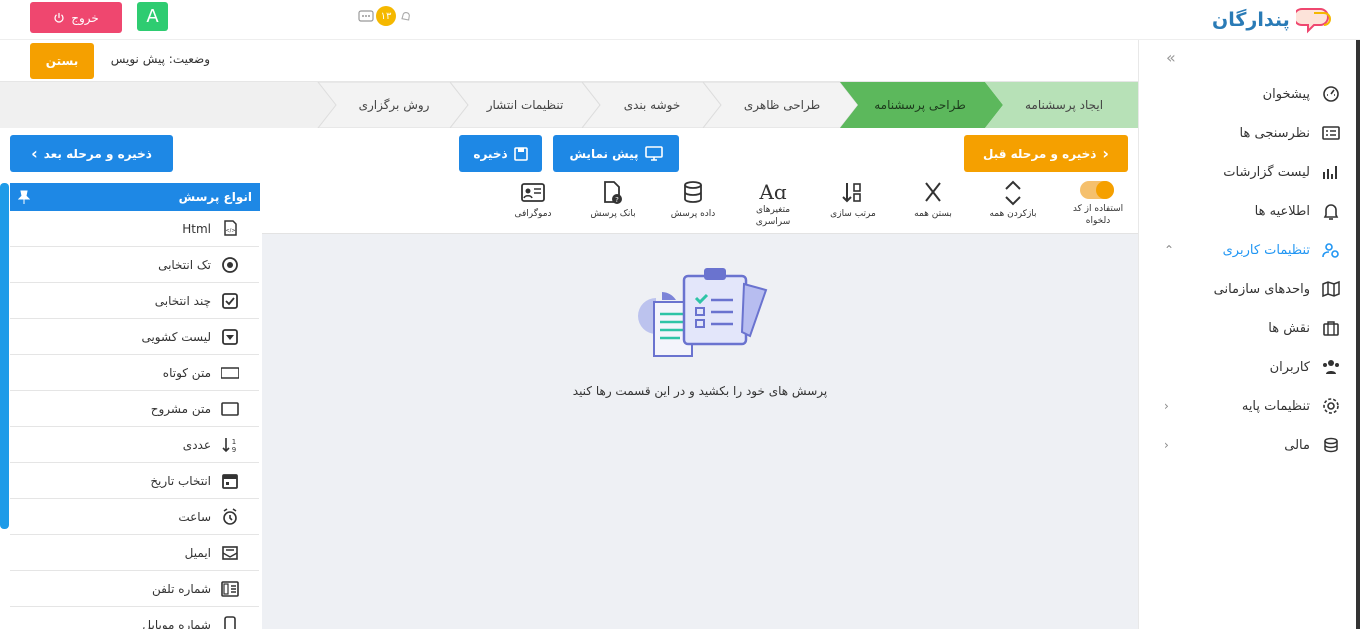 The image size is (1360, 629). What do you see at coordinates (1286, 94) in the screenshot?
I see `sidebar-item-label: پیشخوان` at bounding box center [1286, 94].